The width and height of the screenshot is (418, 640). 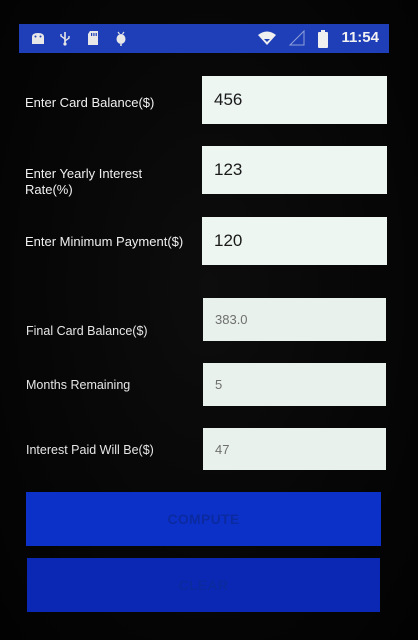 I want to click on battery-icon, so click(x=323, y=41).